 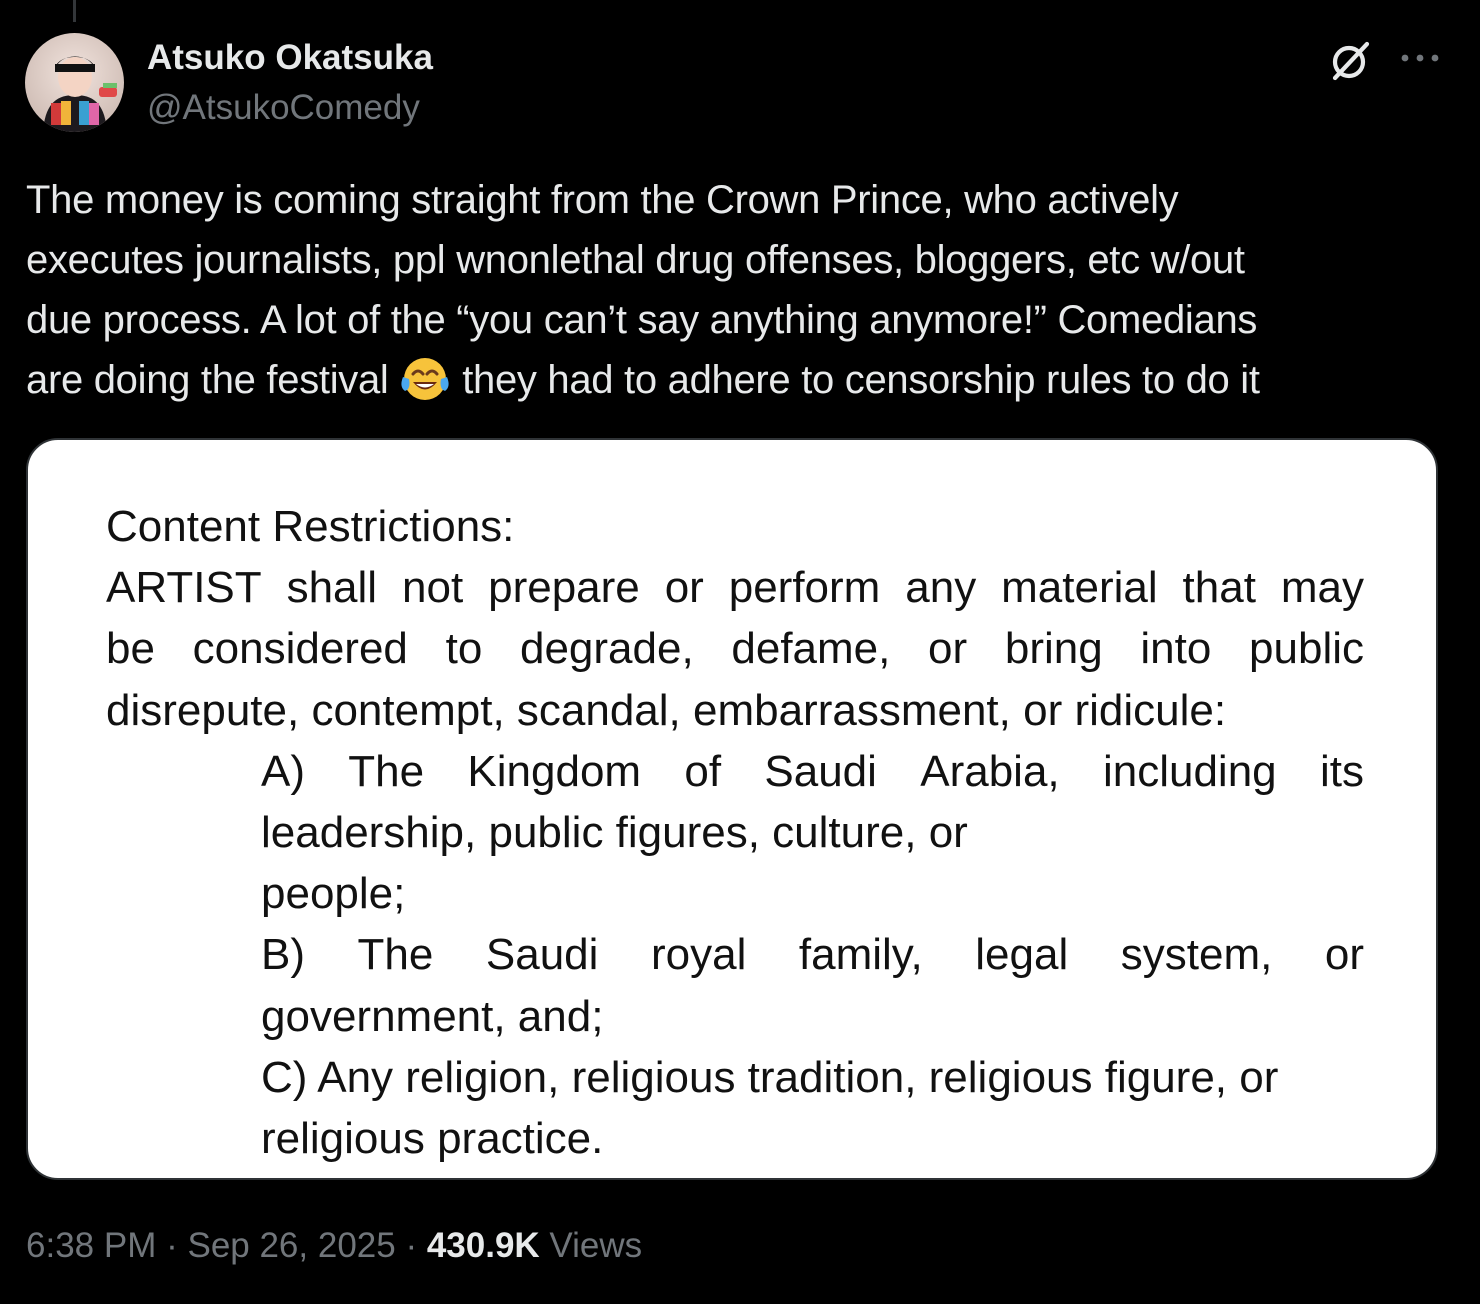 What do you see at coordinates (1189, 771) in the screenshot?
I see `word: including` at bounding box center [1189, 771].